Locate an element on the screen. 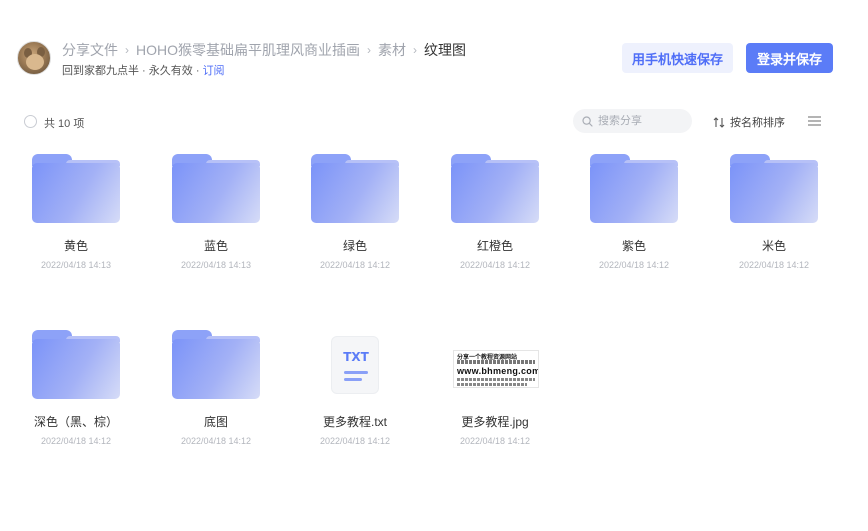 The width and height of the screenshot is (868, 531). file-name: 更多教程.txt is located at coordinates (354, 422).